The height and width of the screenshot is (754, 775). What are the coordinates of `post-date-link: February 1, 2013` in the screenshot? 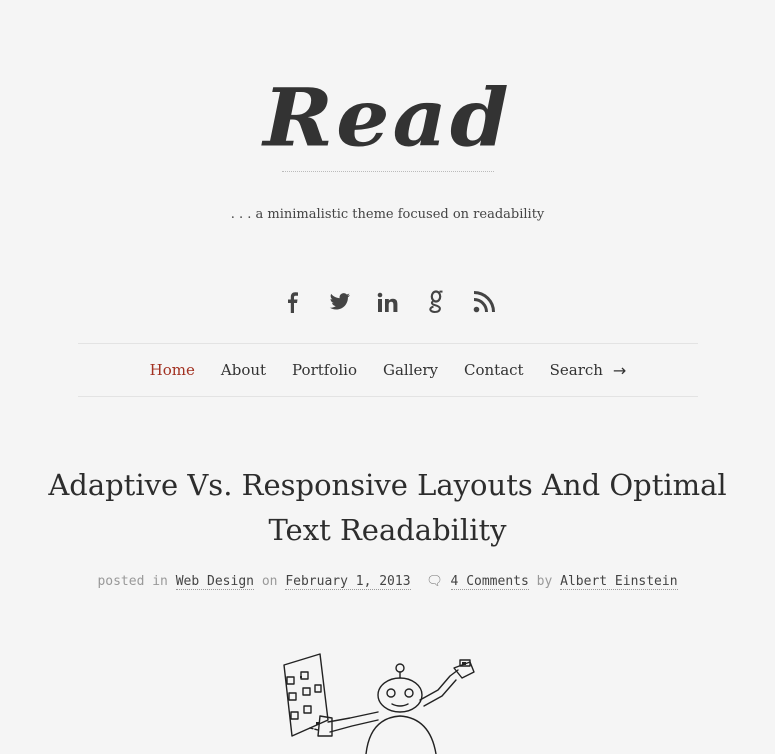 It's located at (348, 582).